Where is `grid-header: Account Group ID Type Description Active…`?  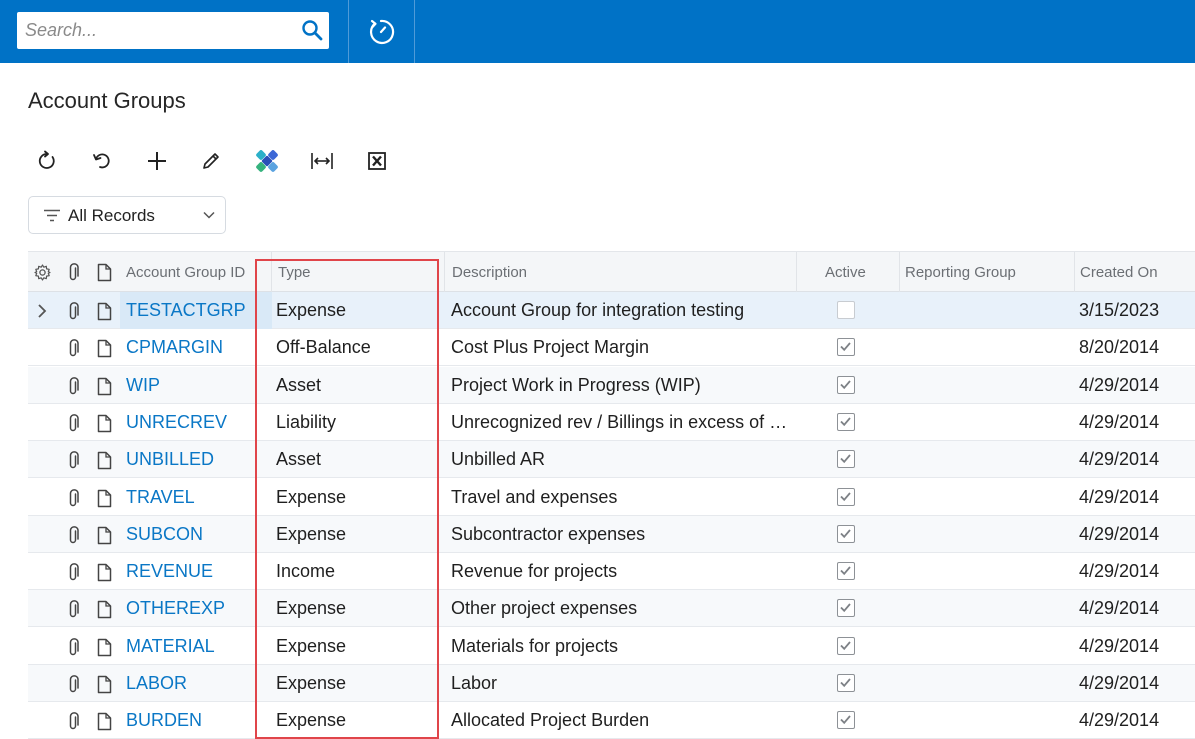
grid-header: Account Group ID Type Description Active… is located at coordinates (611, 272).